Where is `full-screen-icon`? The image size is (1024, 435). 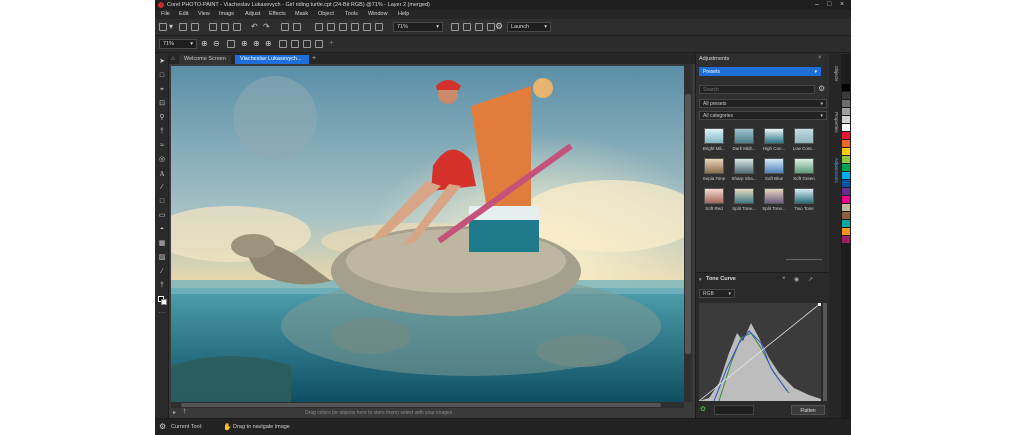
full-screen-icon is located at coordinates (455, 27).